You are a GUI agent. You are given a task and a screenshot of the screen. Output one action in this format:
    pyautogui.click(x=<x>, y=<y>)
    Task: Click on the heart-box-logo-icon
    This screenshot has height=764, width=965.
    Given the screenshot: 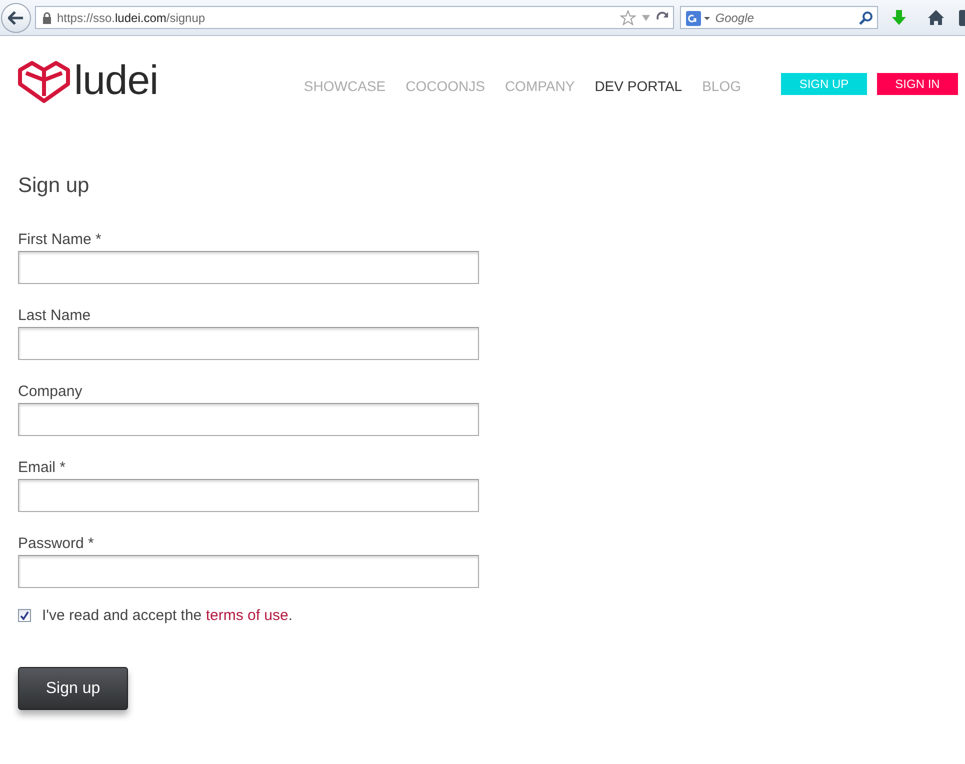 What is the action you would take?
    pyautogui.click(x=44, y=82)
    